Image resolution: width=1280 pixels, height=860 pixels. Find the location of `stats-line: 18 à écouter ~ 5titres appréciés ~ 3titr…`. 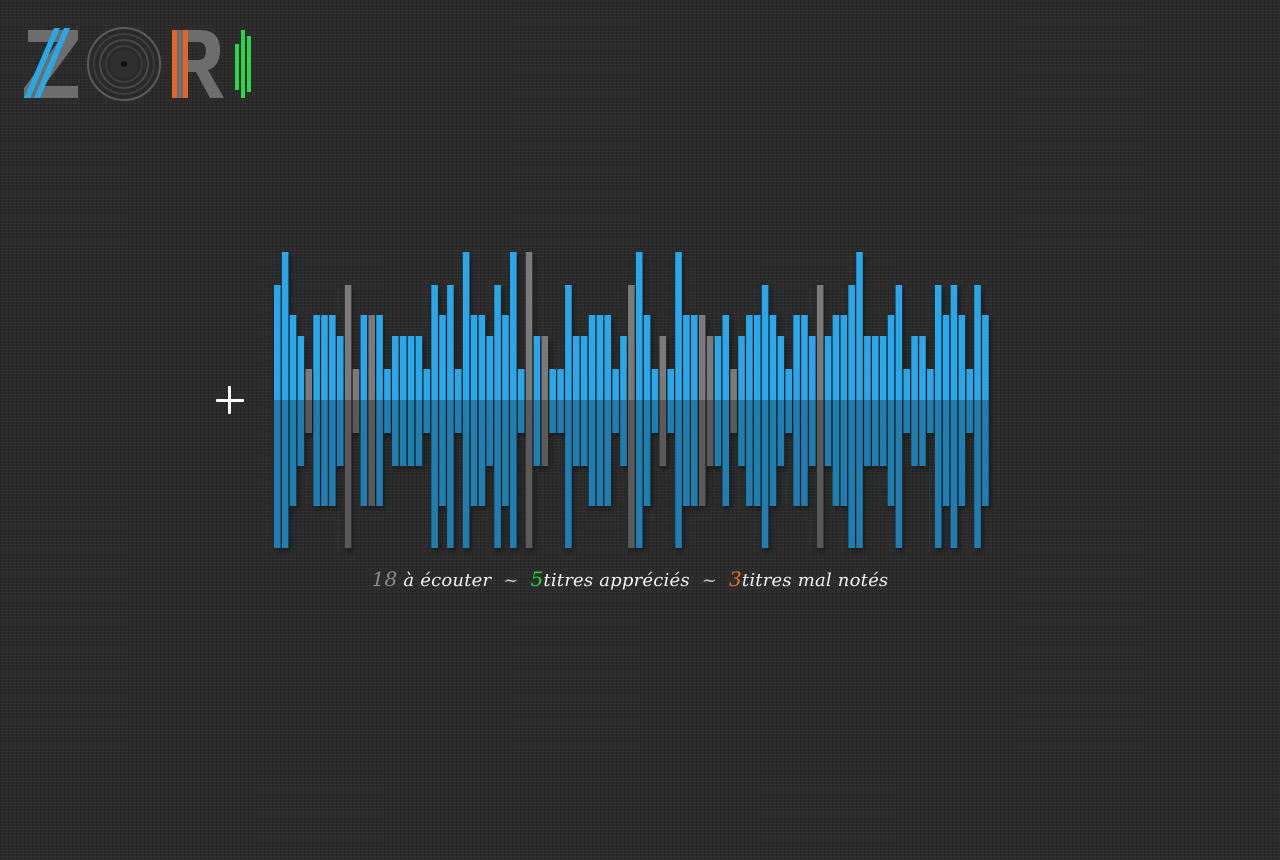

stats-line: 18 à écouter ~ 5titres appréciés ~ 3titr… is located at coordinates (630, 579).